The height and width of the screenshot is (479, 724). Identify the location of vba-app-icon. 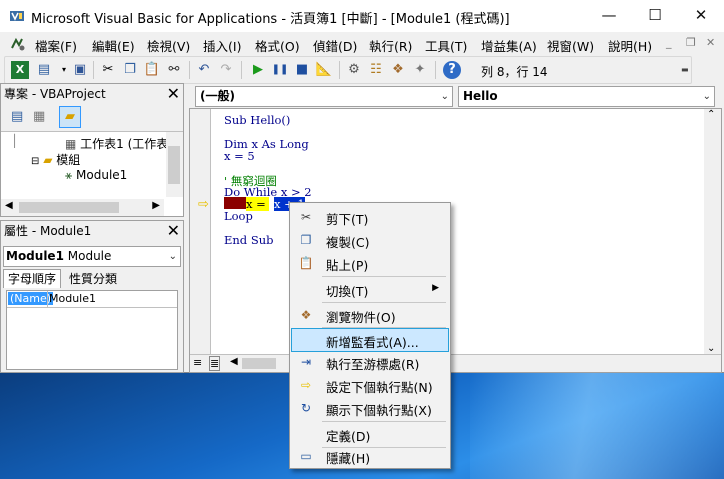
(17, 16).